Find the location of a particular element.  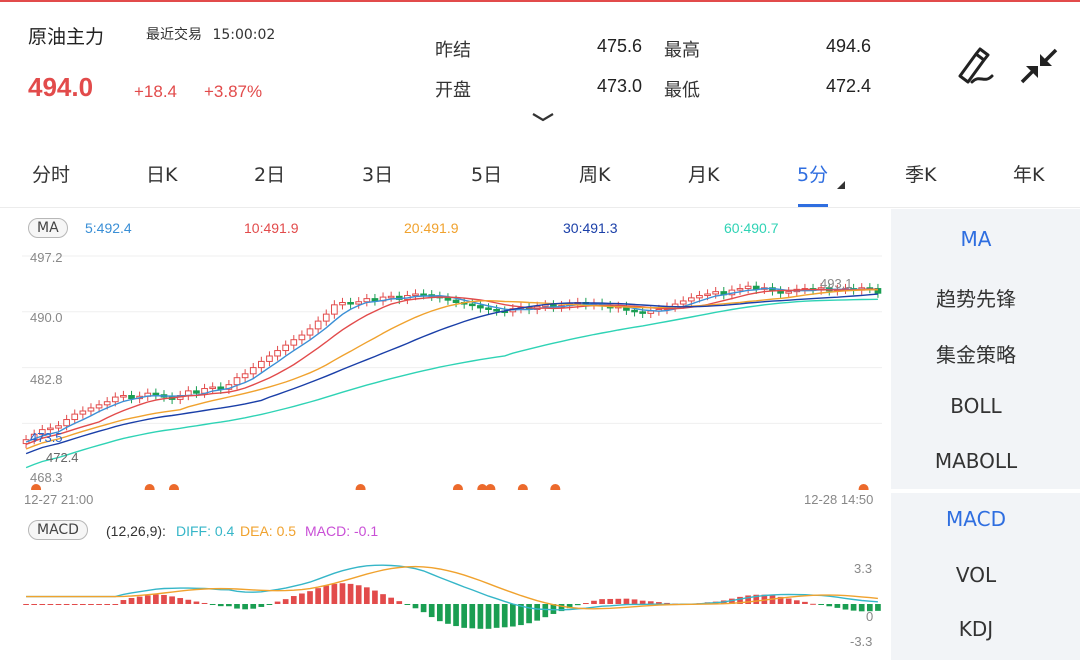

indicator-maboll: MABOLL is located at coordinates (976, 461).